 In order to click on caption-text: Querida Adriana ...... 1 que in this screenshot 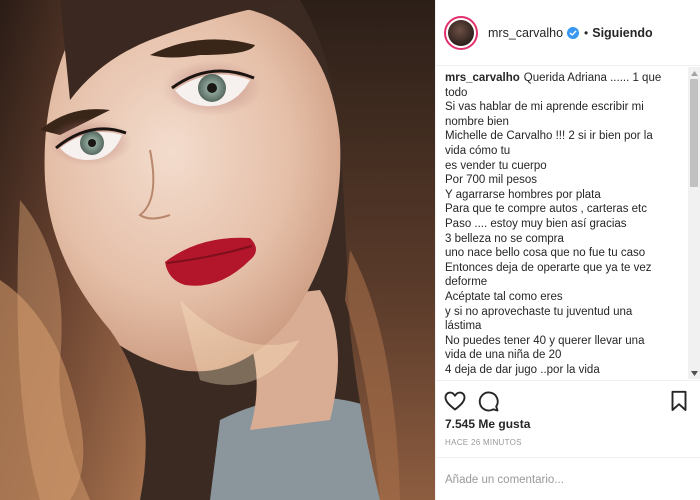, I will do `click(592, 78)`.